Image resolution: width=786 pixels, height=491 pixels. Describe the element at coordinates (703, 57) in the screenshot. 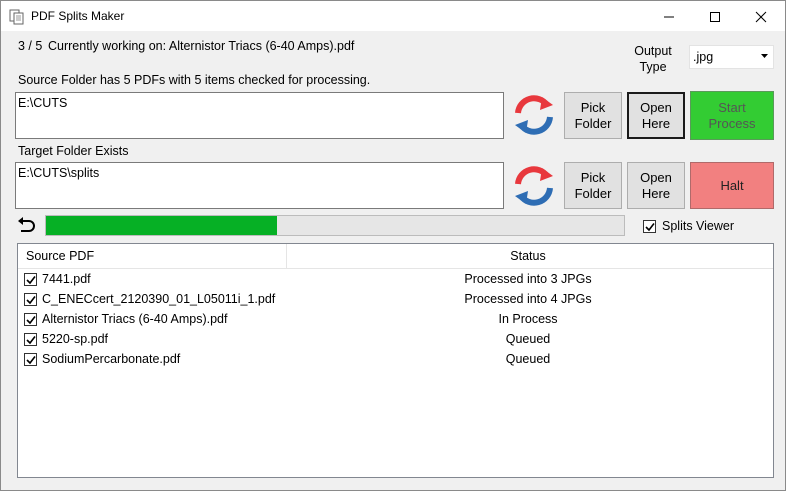

I see `output-type-value: .jpg` at that location.